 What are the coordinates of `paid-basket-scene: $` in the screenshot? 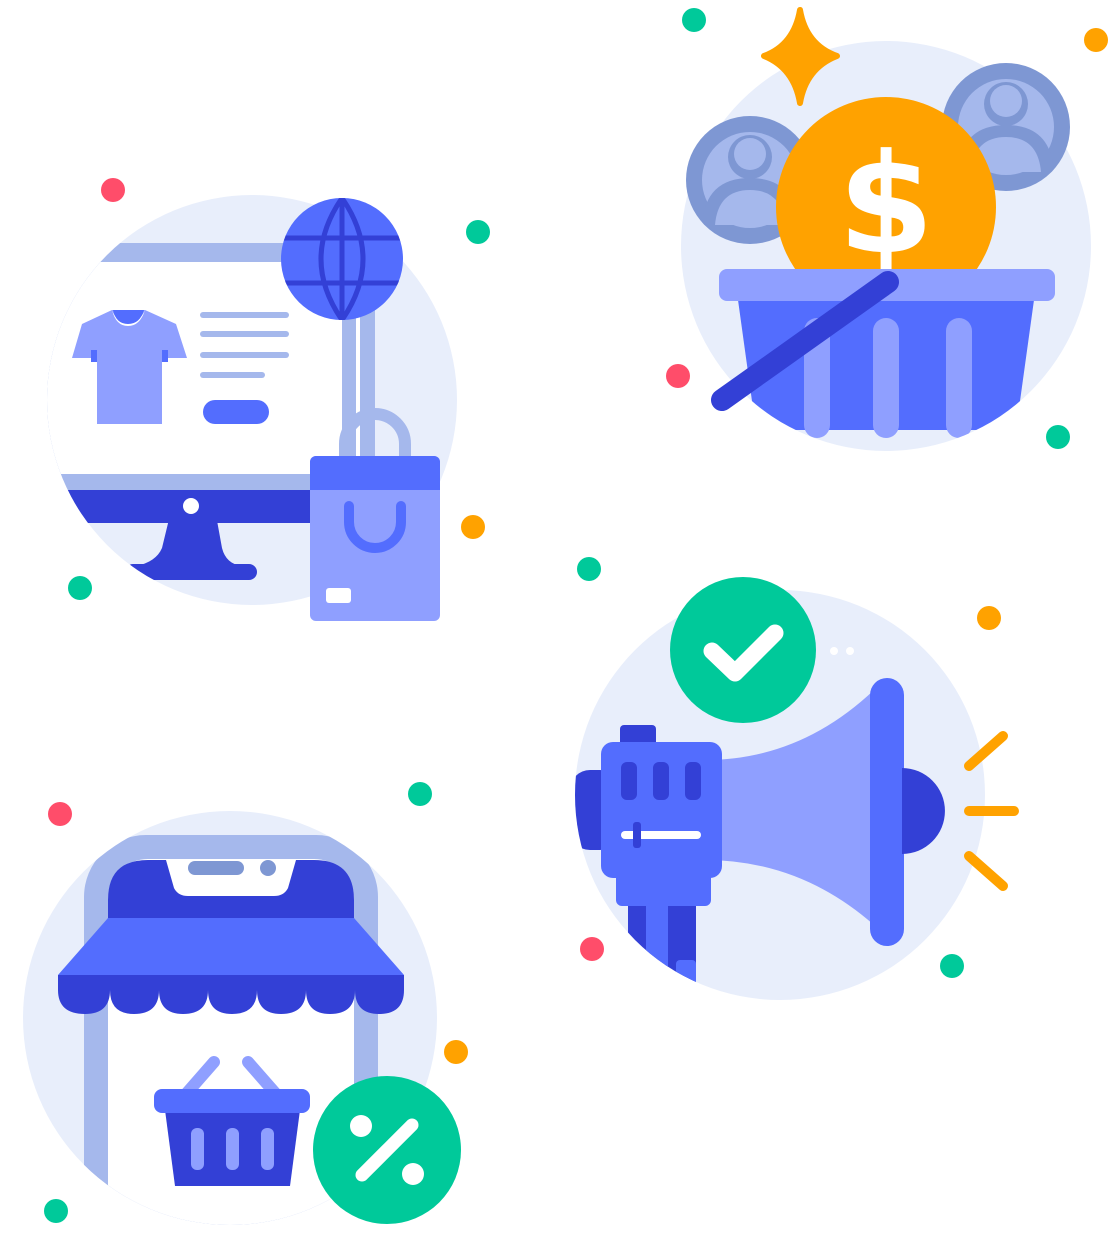 It's located at (886, 229).